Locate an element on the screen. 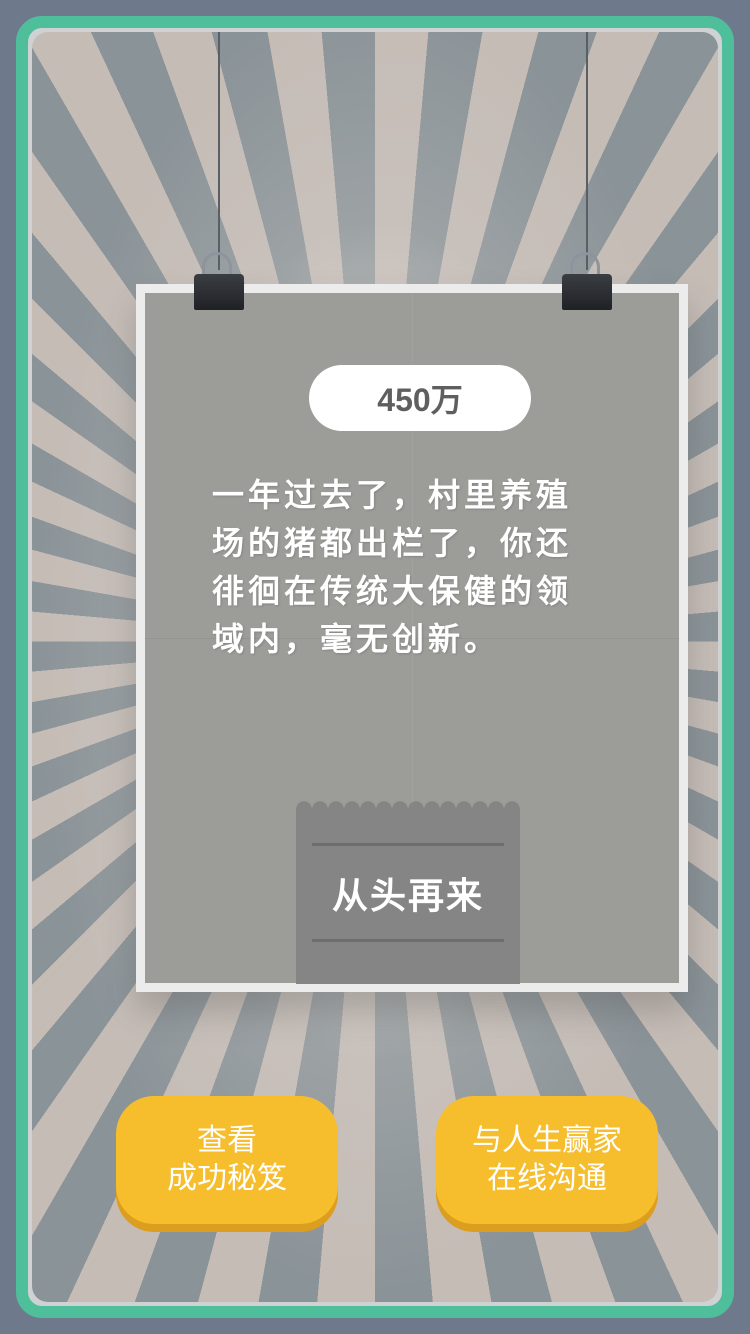  message-line: 徘徊在传统大保健的领 is located at coordinates (392, 591).